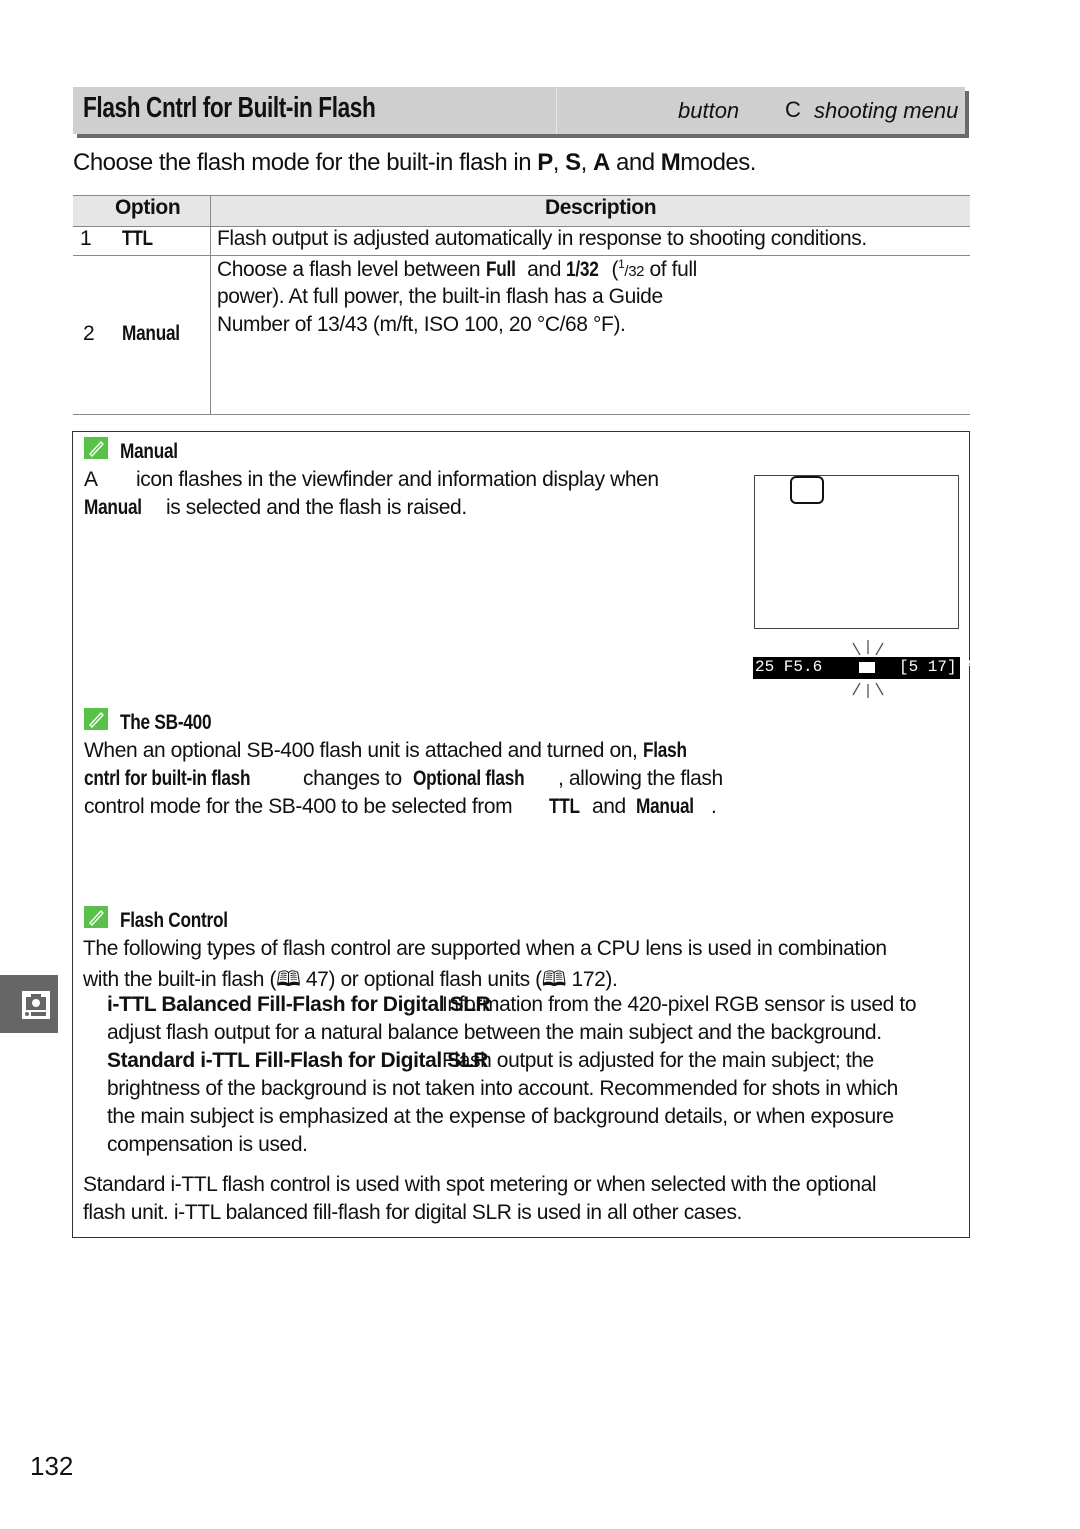 The image size is (1080, 1529). I want to click on intro-and: and, so click(635, 162).